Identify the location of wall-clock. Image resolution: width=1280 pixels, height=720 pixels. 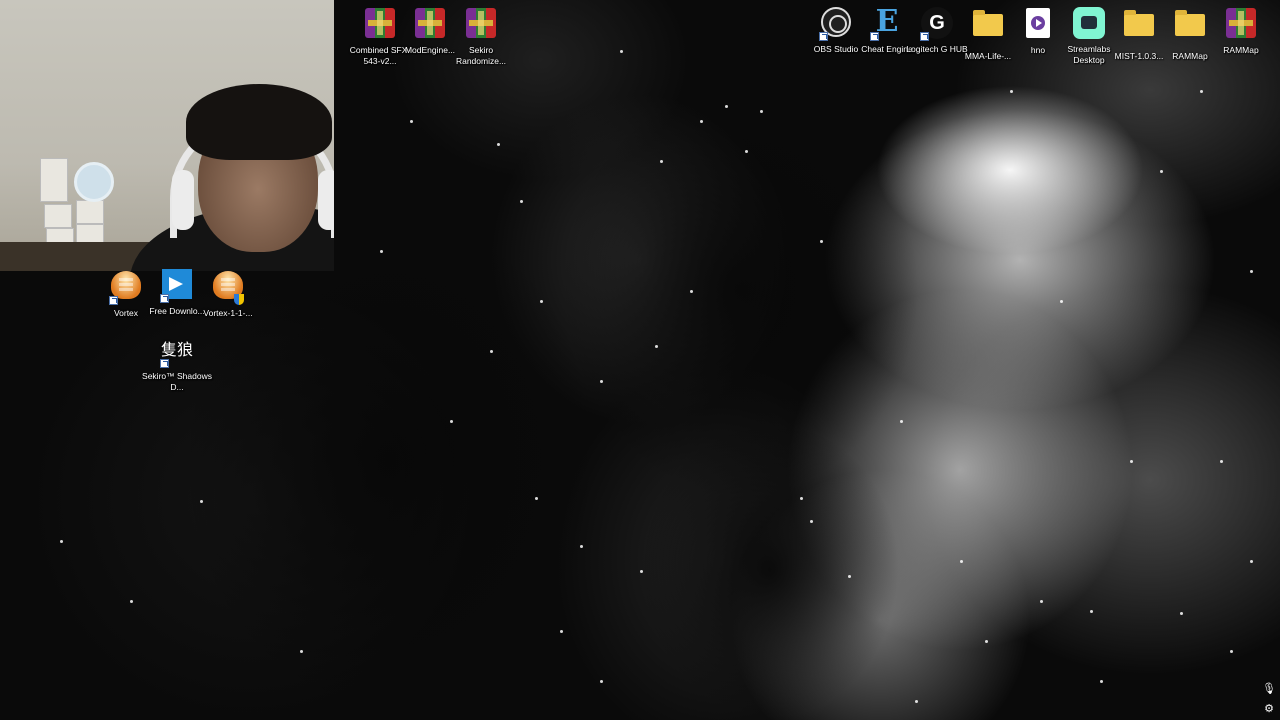
(94, 182).